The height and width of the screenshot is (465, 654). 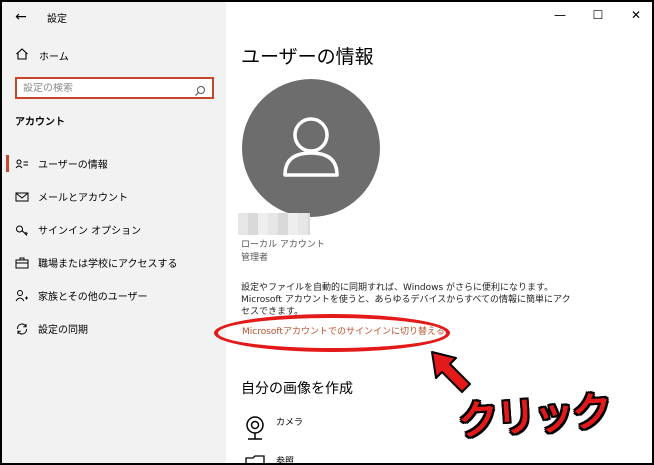 I want to click on user-name-redacted, so click(x=274, y=224).